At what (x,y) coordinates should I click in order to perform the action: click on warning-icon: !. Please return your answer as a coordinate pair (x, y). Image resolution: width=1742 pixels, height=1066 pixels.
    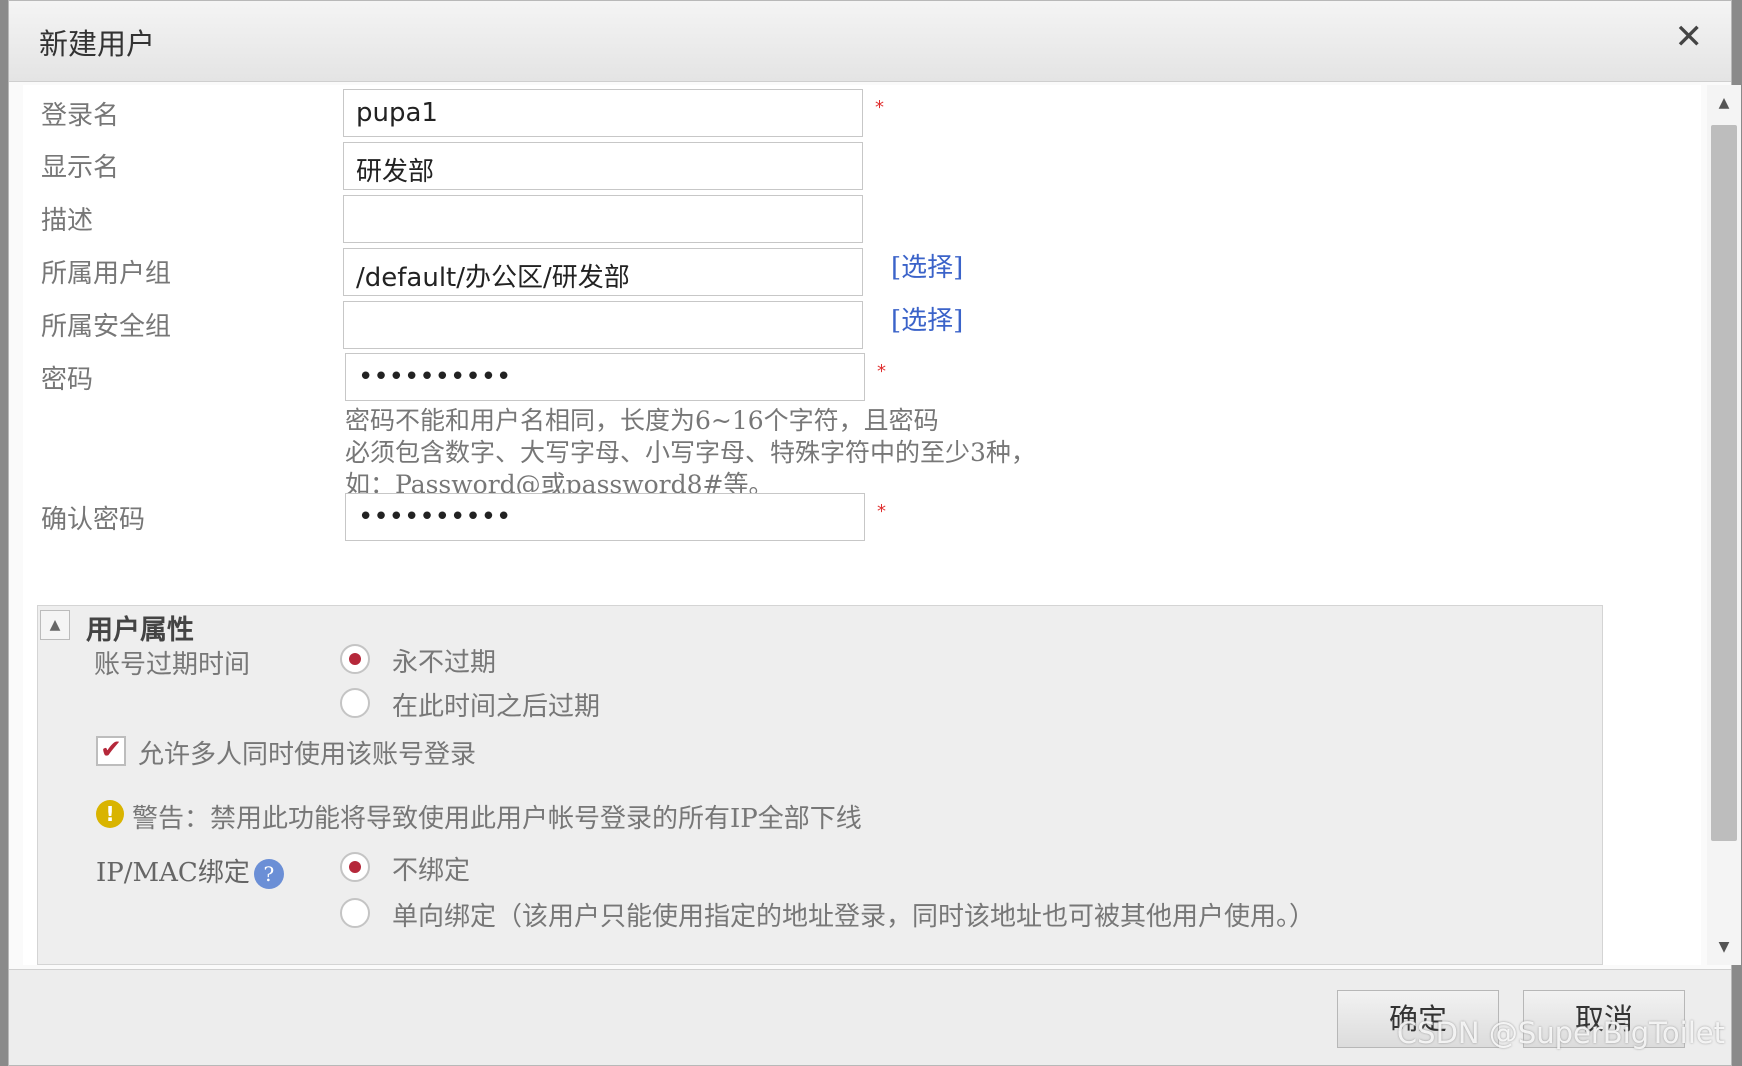
    Looking at the image, I should click on (110, 814).